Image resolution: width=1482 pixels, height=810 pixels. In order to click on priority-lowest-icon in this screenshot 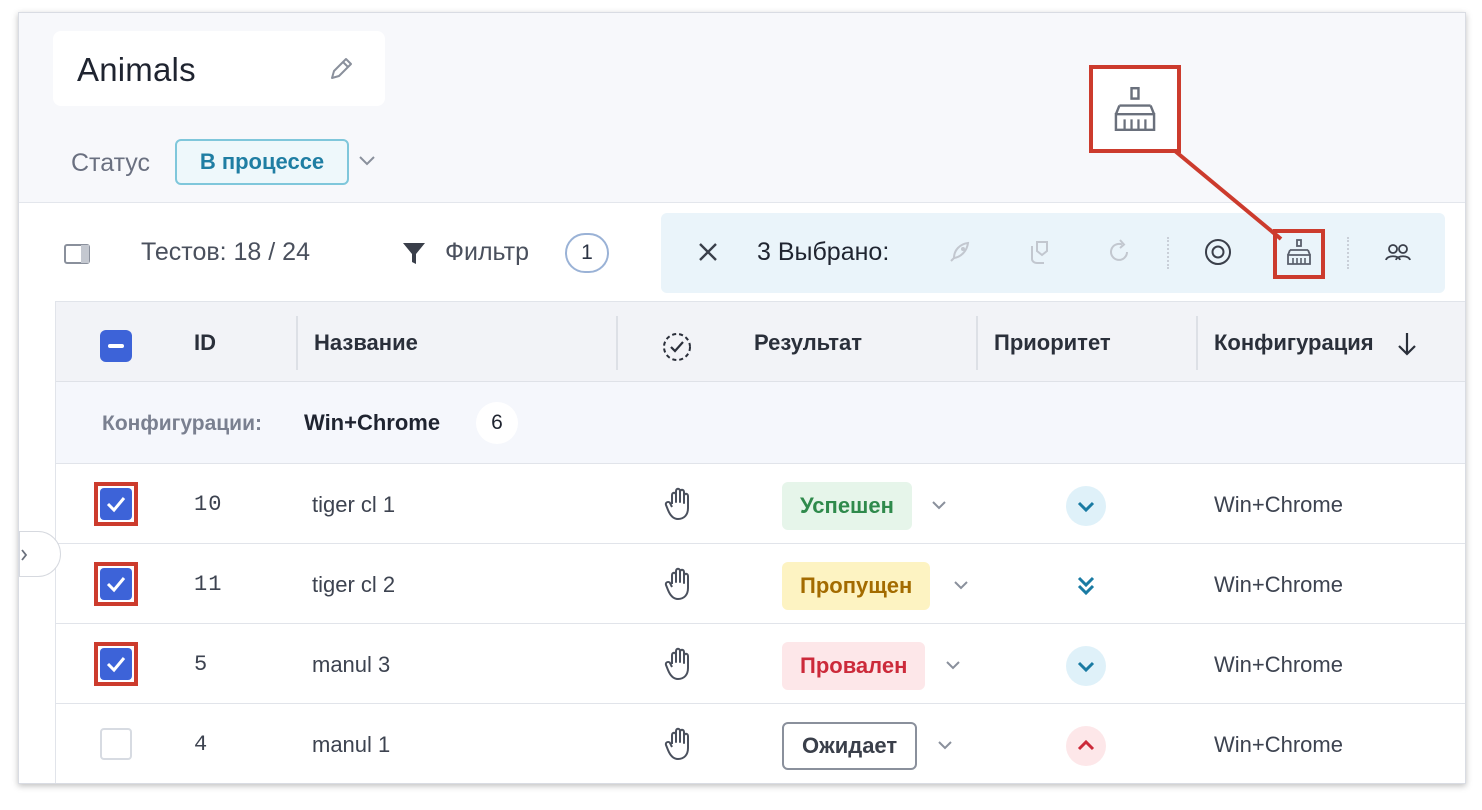, I will do `click(1086, 586)`.